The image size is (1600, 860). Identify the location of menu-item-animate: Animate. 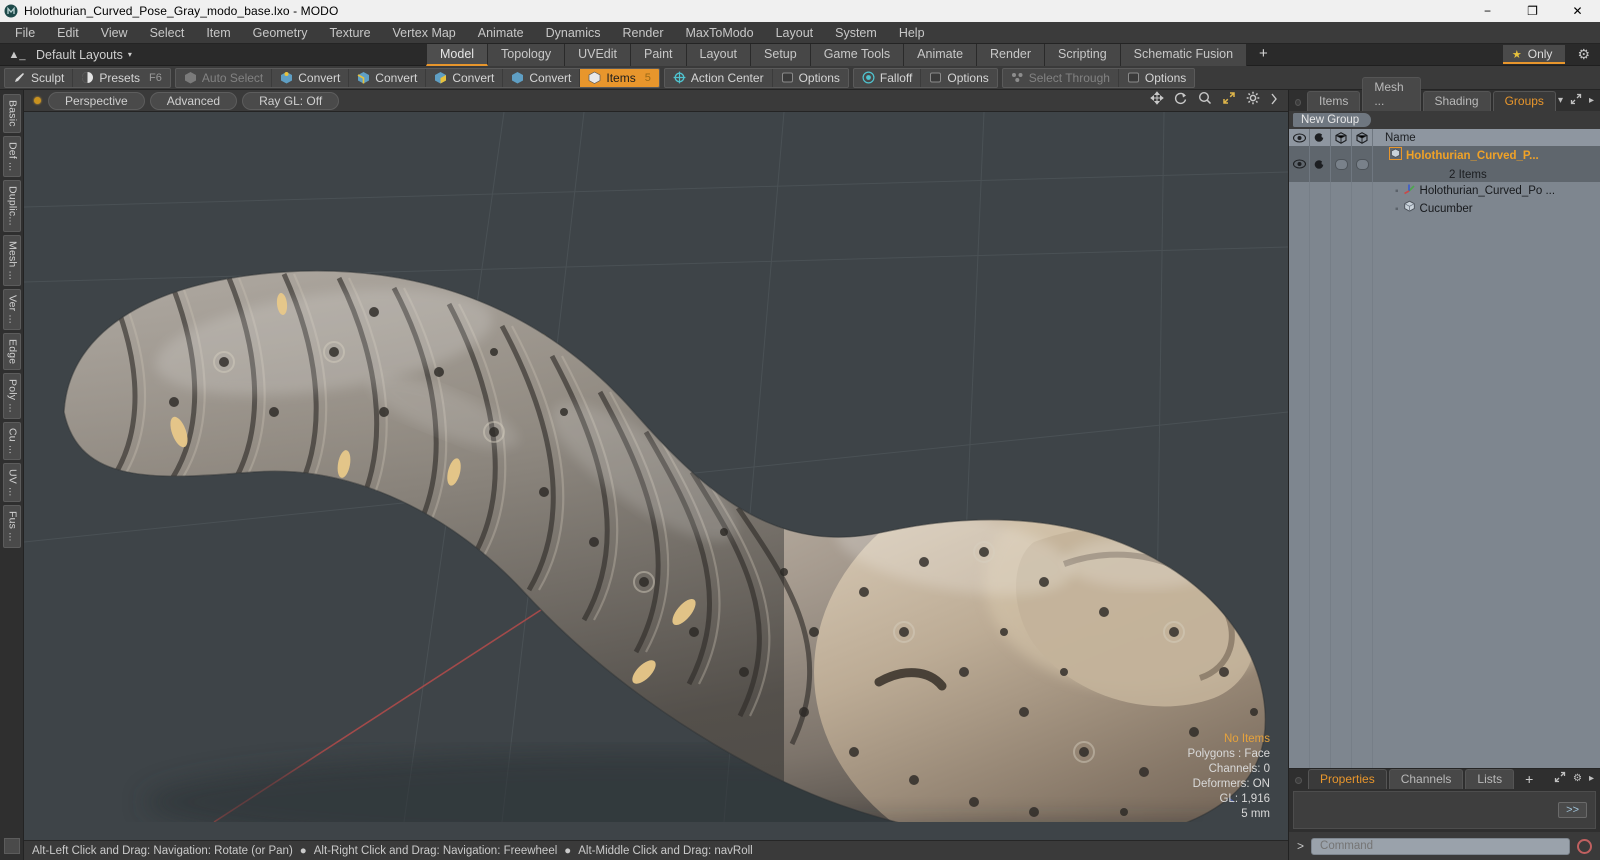
(501, 33).